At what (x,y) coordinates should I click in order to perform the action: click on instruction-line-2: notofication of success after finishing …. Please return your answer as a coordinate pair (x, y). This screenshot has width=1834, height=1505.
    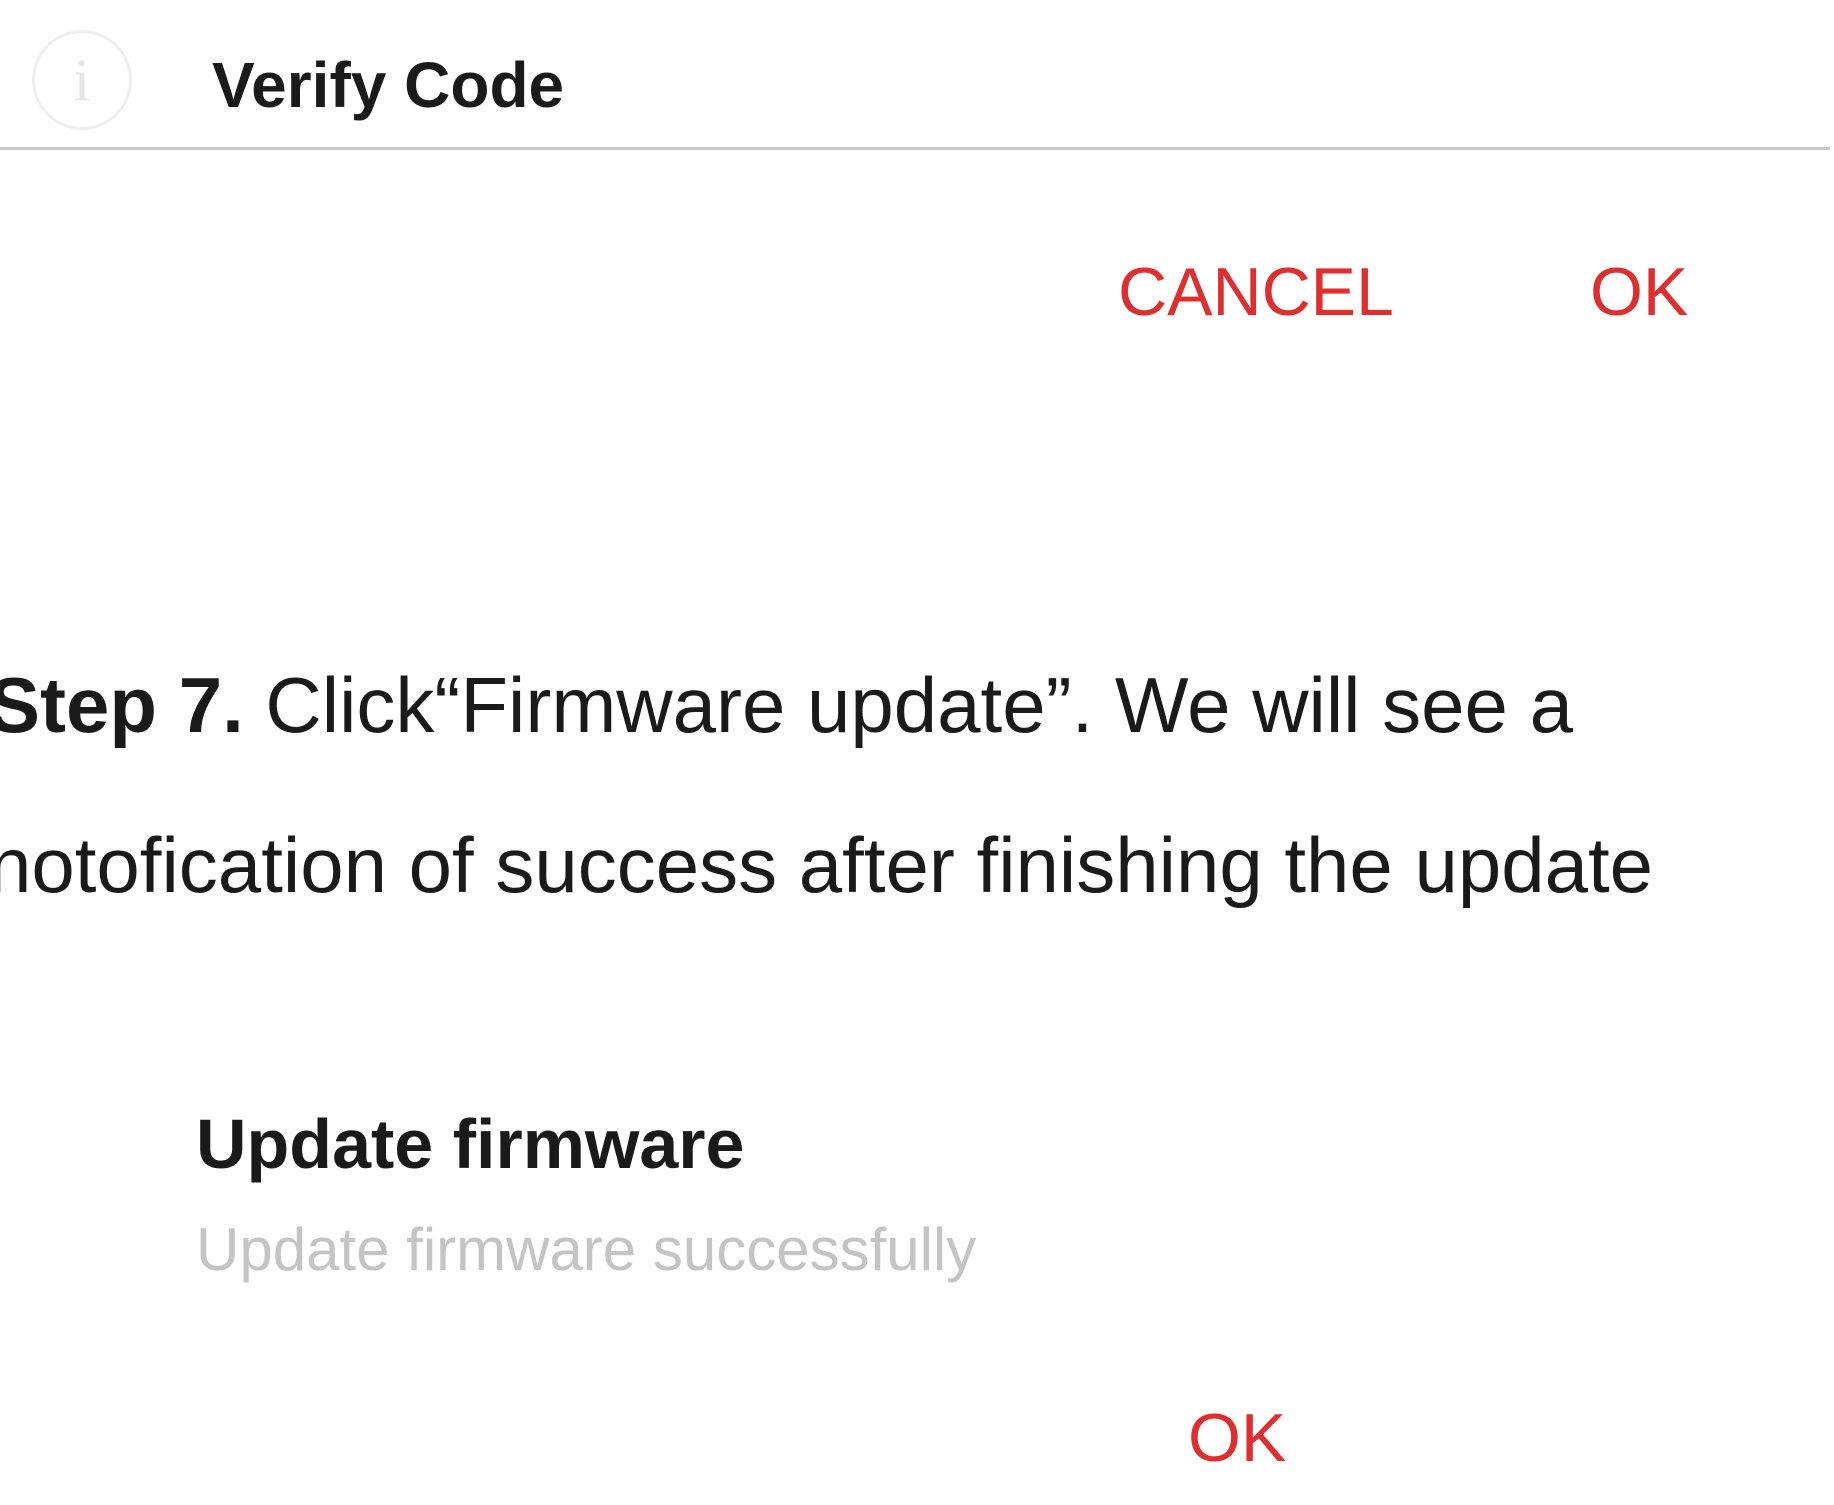
    Looking at the image, I should click on (827, 865).